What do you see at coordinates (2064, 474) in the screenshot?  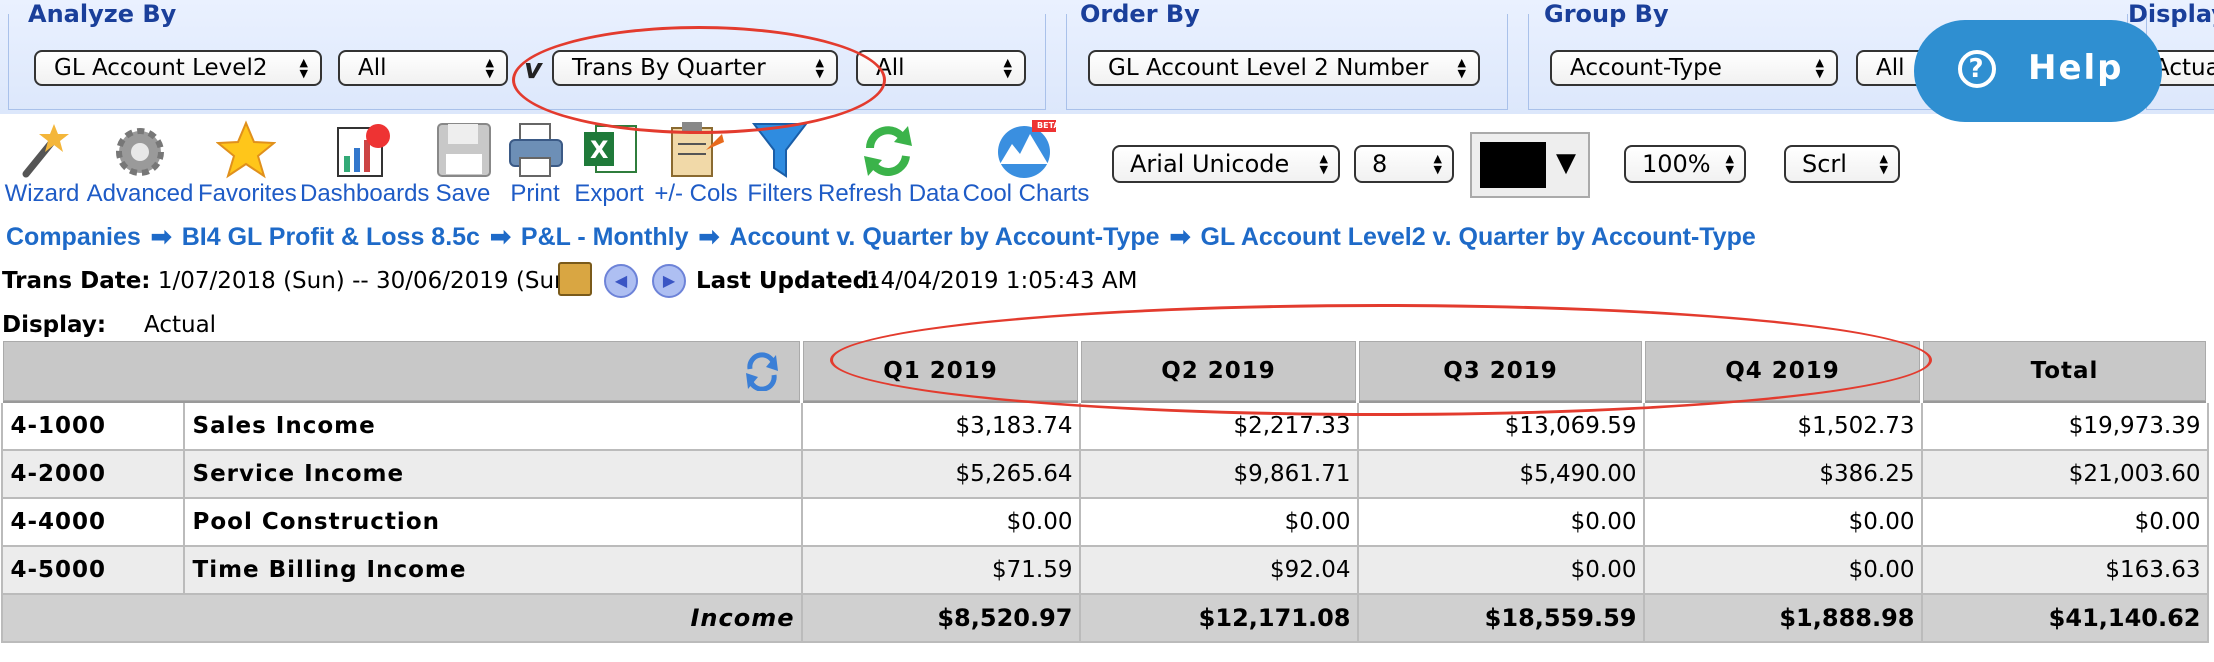 I see `value-cell: $21,003.60` at bounding box center [2064, 474].